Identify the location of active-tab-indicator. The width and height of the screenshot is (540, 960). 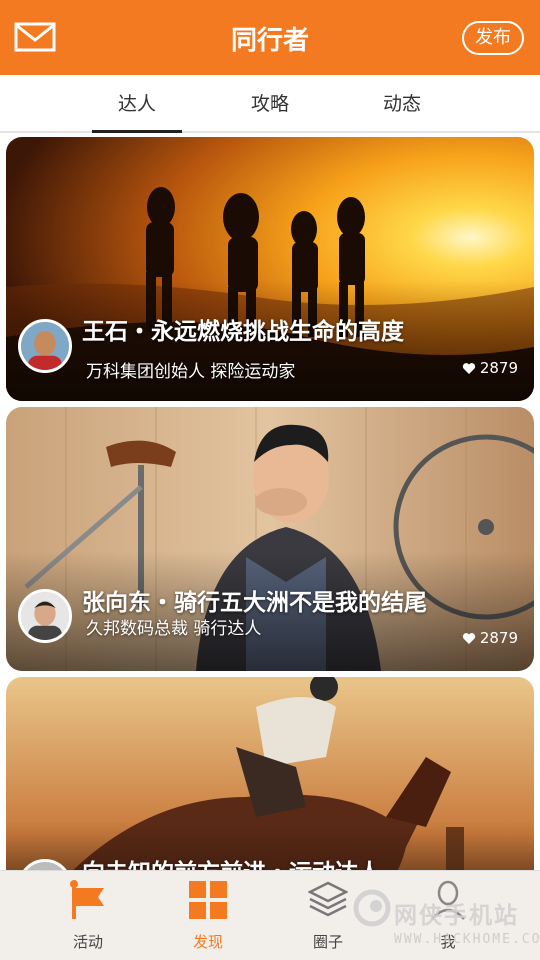
(137, 131).